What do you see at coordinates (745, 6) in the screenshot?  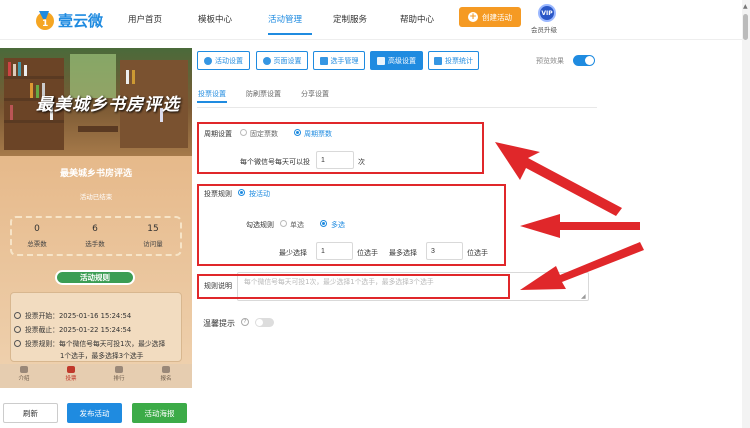 I see `scroll-up-icon: ▲` at bounding box center [745, 6].